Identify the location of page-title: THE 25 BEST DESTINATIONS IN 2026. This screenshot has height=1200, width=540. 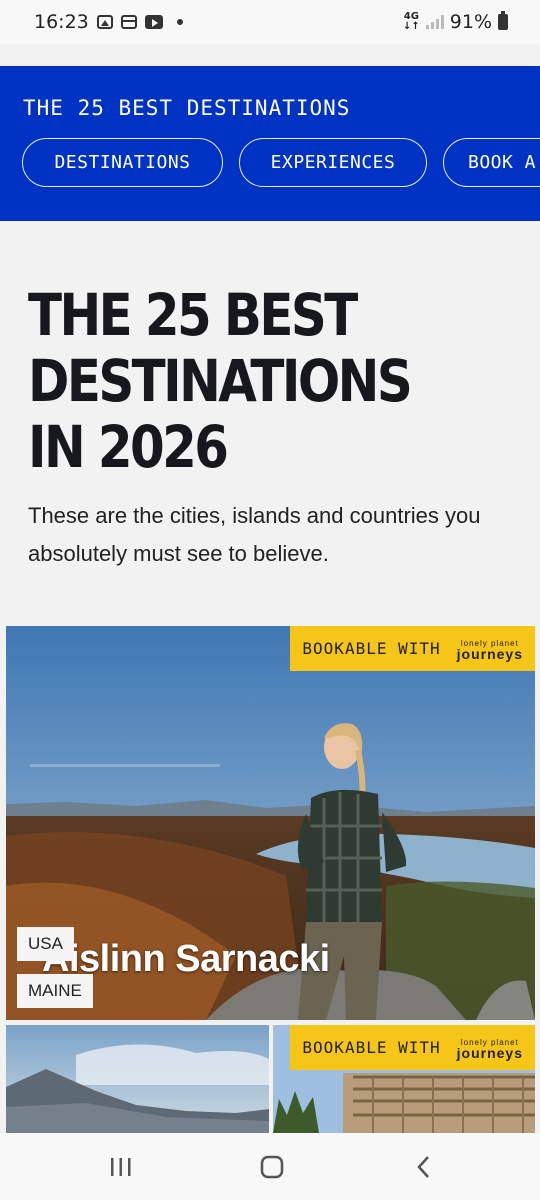
(220, 381).